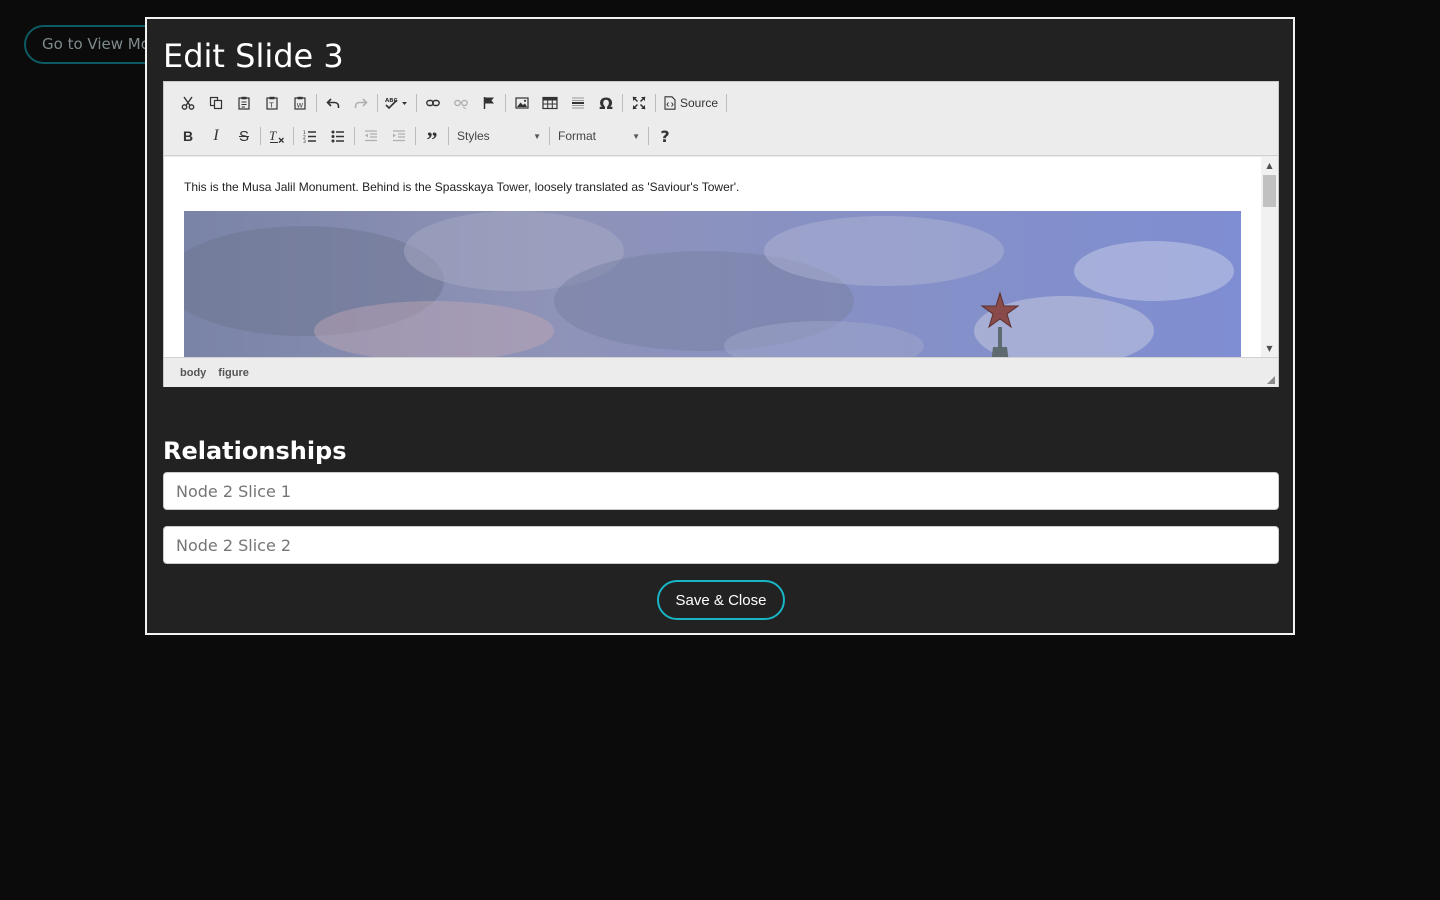 This screenshot has height=900, width=1440. What do you see at coordinates (473, 136) in the screenshot?
I see `styles-label: Styles` at bounding box center [473, 136].